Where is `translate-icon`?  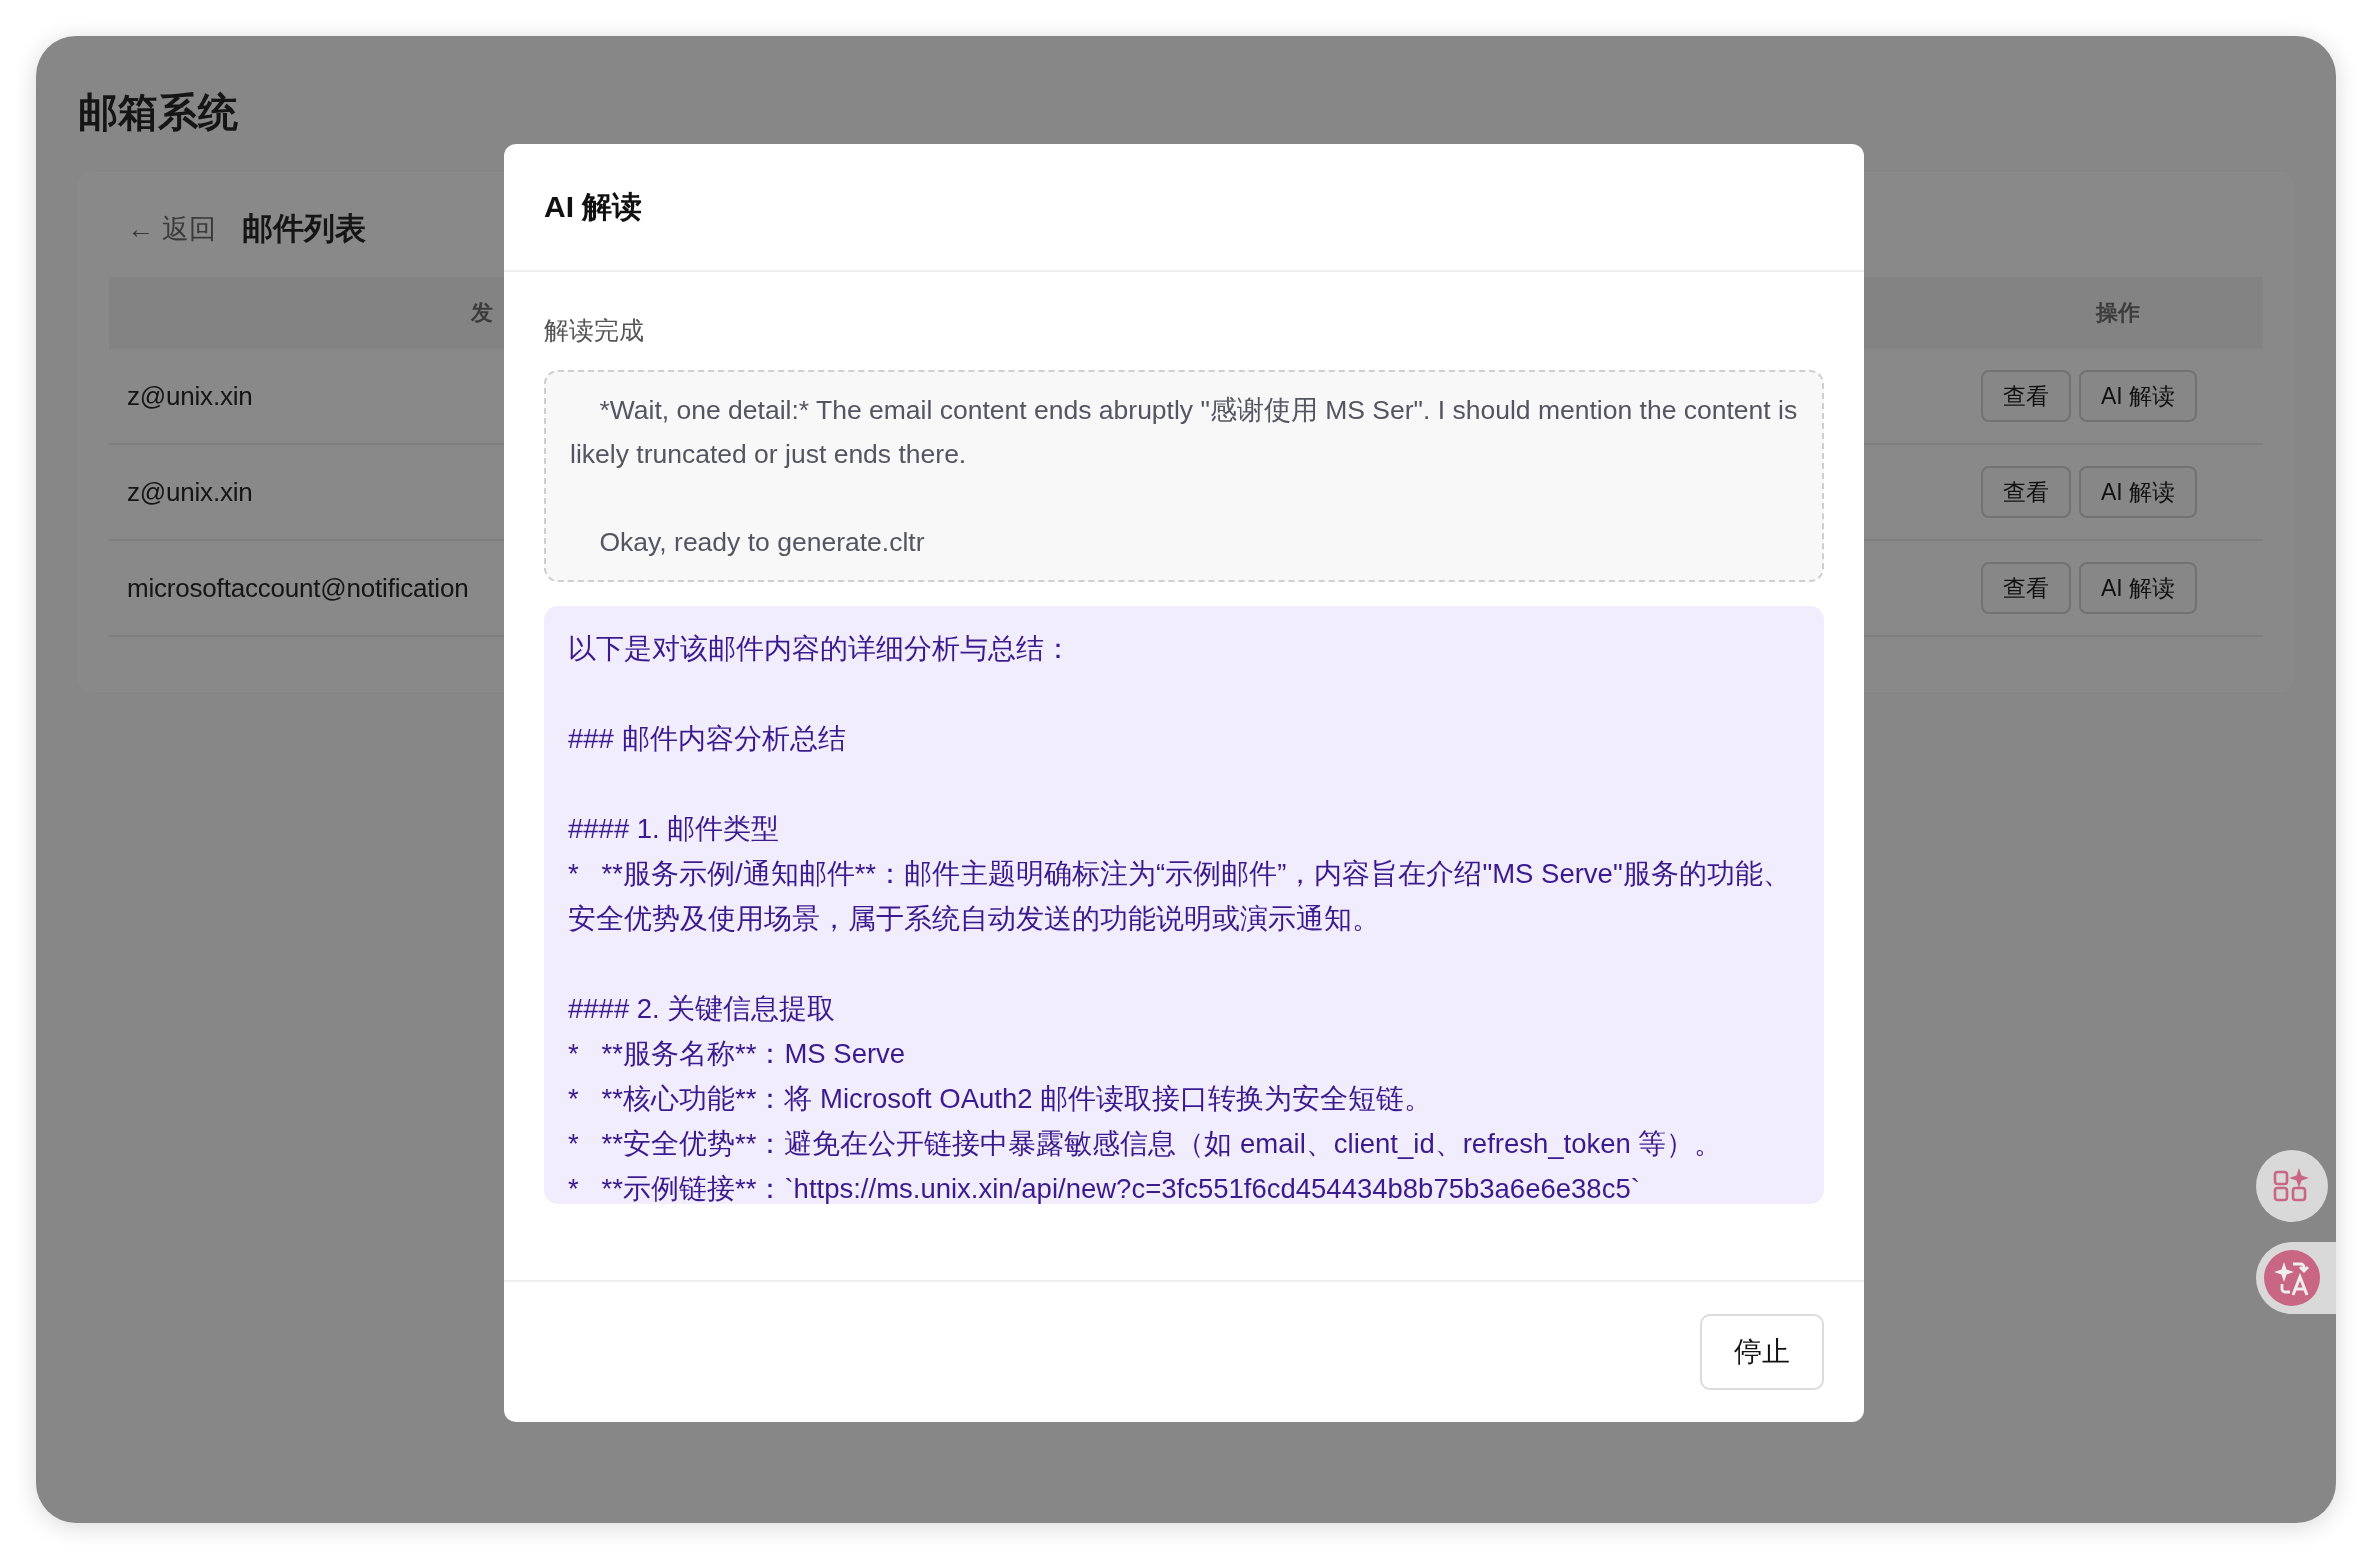 translate-icon is located at coordinates (2292, 1278).